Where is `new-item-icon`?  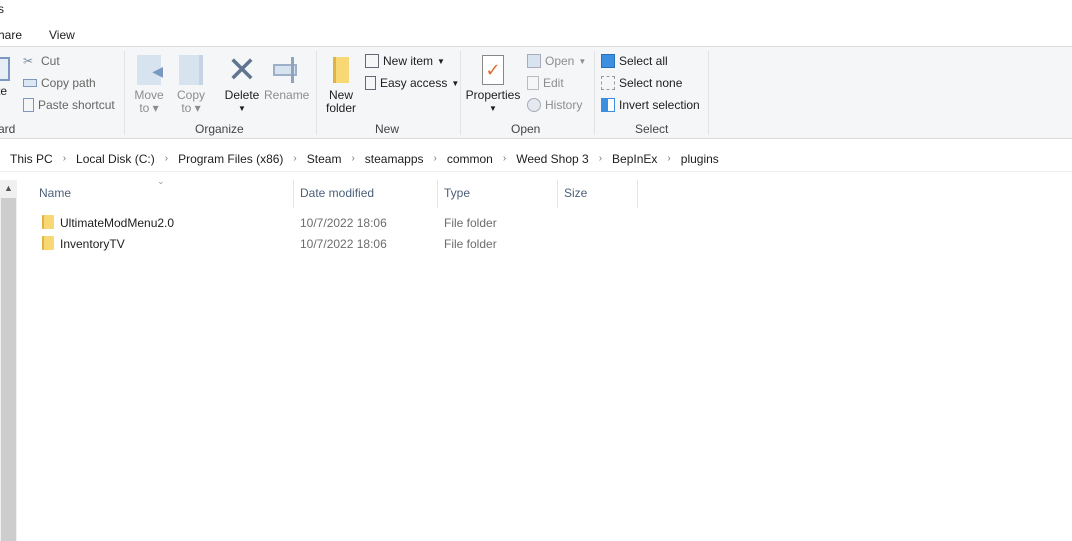 new-item-icon is located at coordinates (372, 61).